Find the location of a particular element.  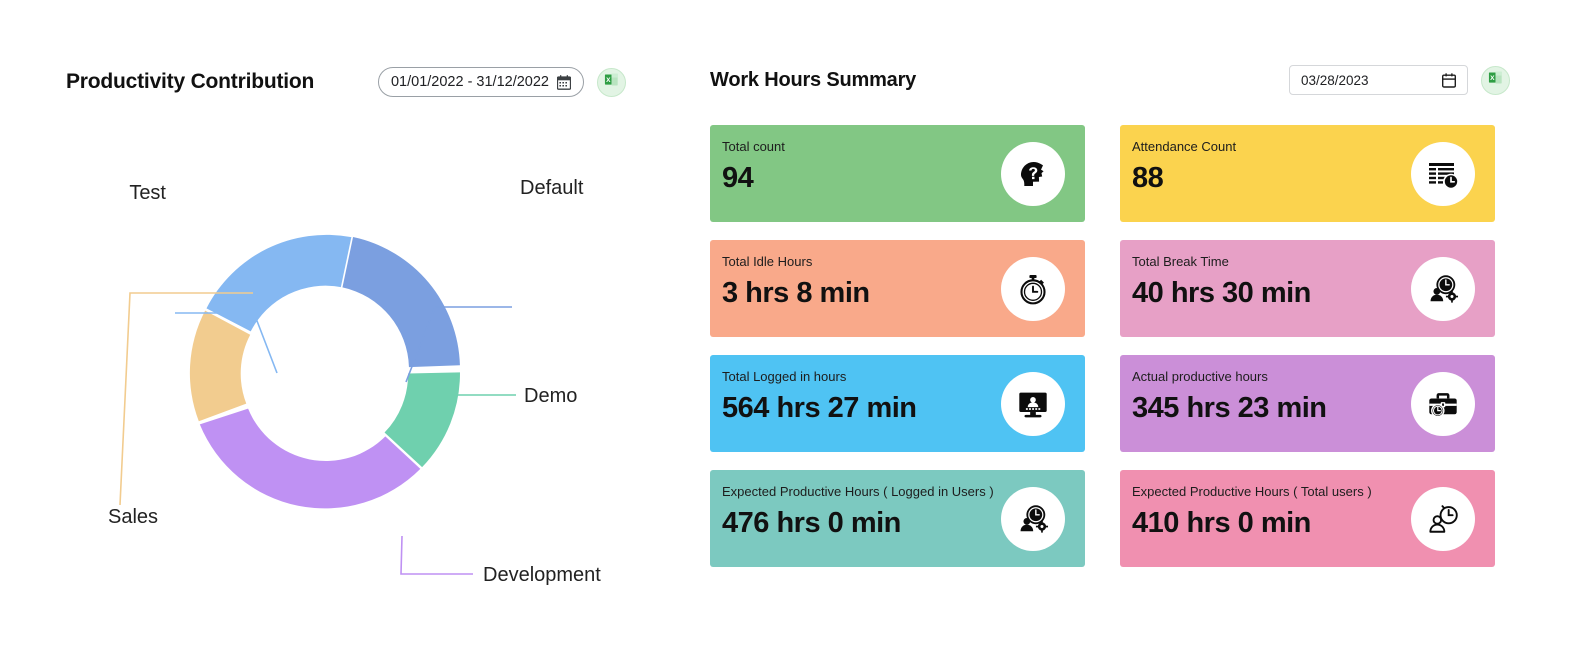

donut-slice-development is located at coordinates (310, 458).